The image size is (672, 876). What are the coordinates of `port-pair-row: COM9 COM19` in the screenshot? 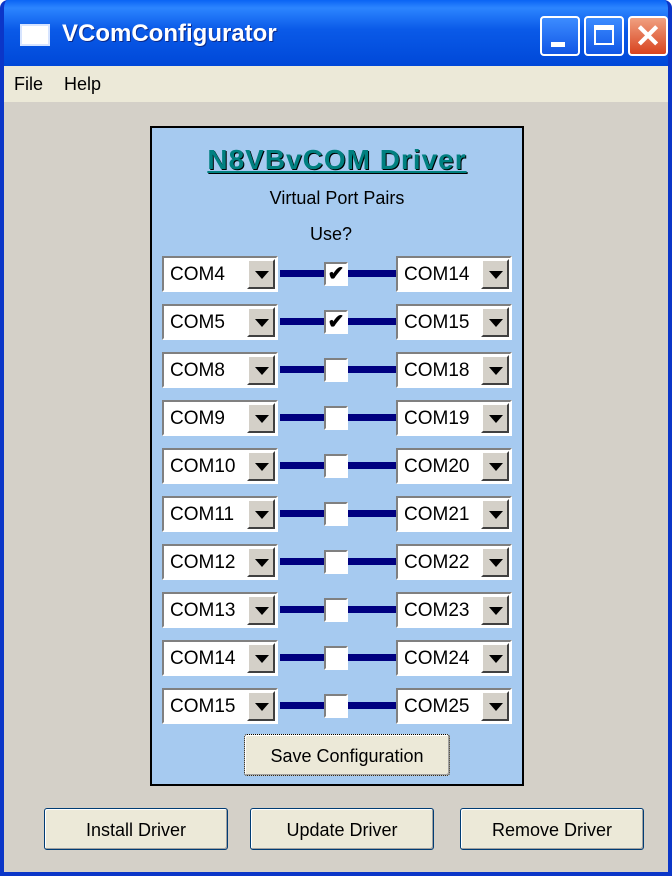 It's located at (337, 419).